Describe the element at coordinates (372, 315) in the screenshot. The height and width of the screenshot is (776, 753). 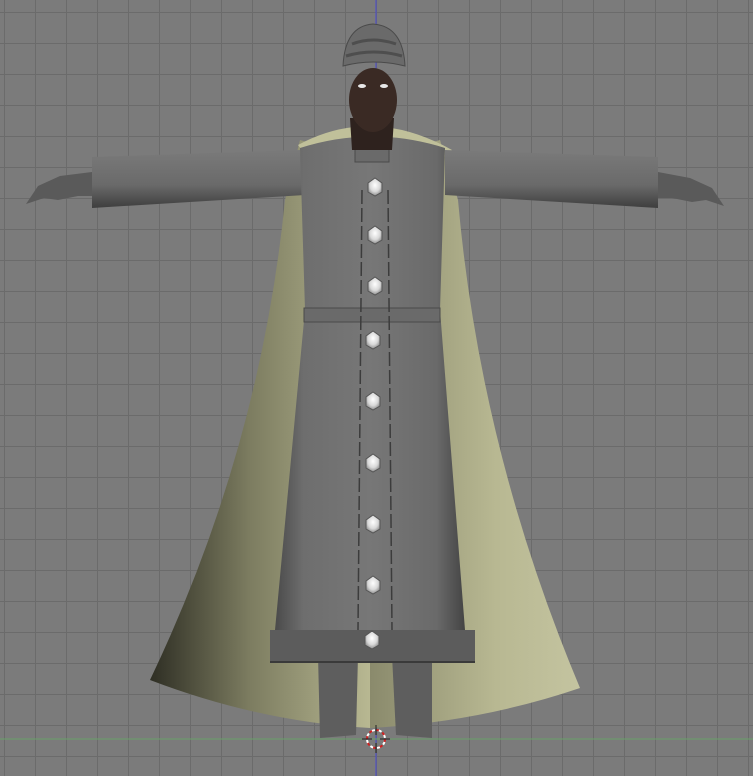
I see `belt` at that location.